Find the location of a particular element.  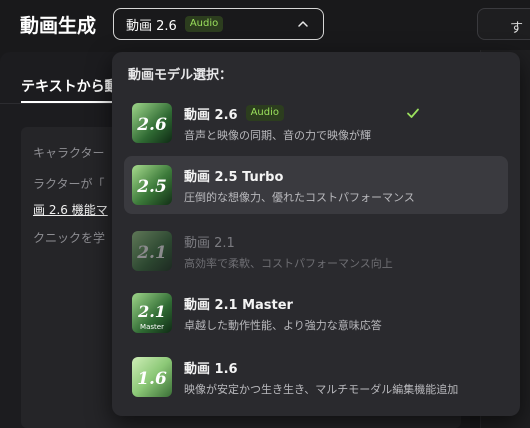

model-name: 動画 1.6 is located at coordinates (211, 369).